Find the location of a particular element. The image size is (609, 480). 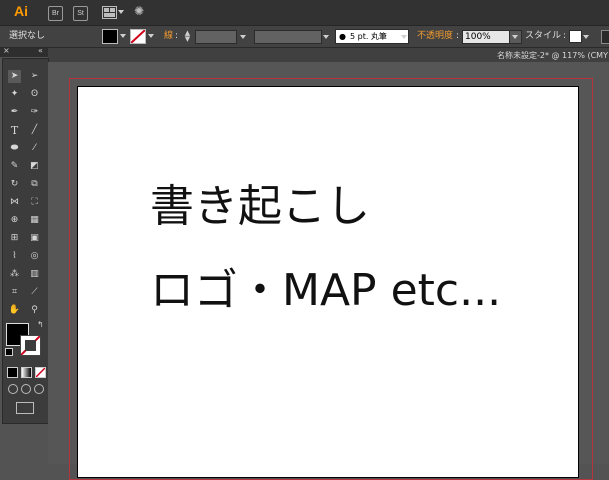

paintbrush-tool-icon: ⁄ is located at coordinates (34, 148).